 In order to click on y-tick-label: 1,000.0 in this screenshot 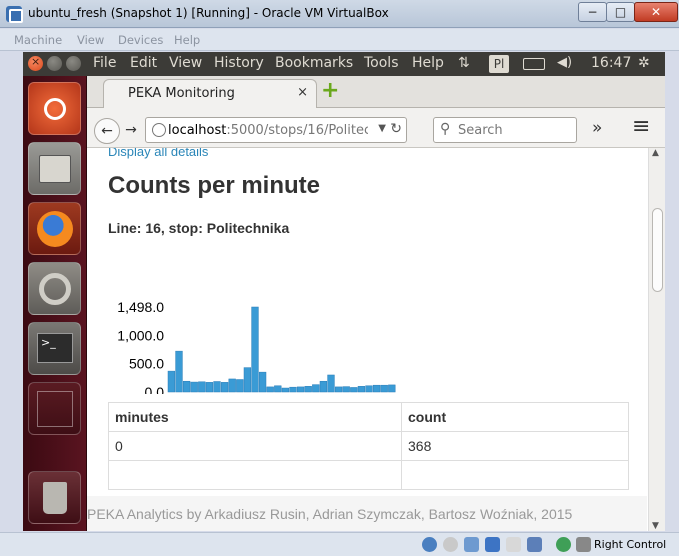, I will do `click(140, 335)`.